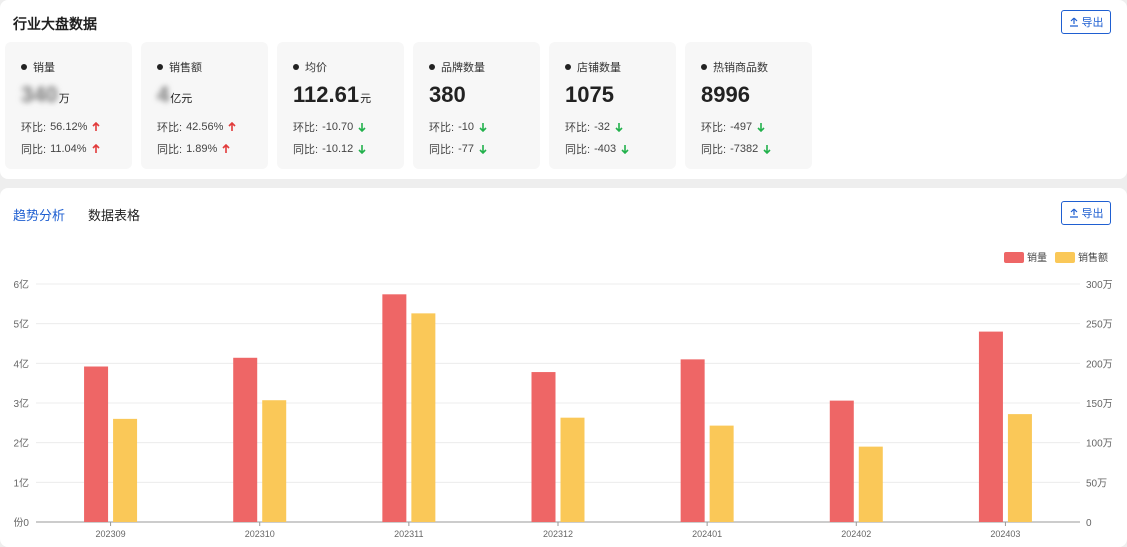  What do you see at coordinates (21, 482) in the screenshot?
I see `y-left-tick-label: 1亿` at bounding box center [21, 482].